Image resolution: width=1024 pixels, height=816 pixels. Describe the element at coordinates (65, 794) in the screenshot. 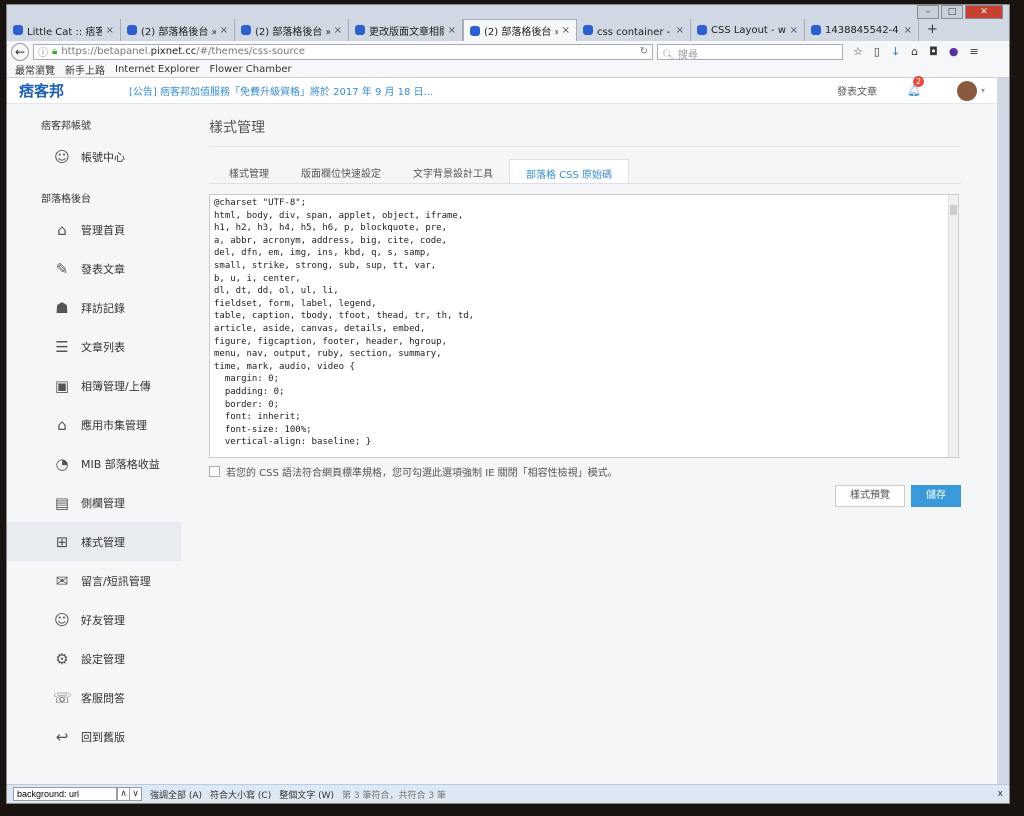

I see `find-input` at that location.